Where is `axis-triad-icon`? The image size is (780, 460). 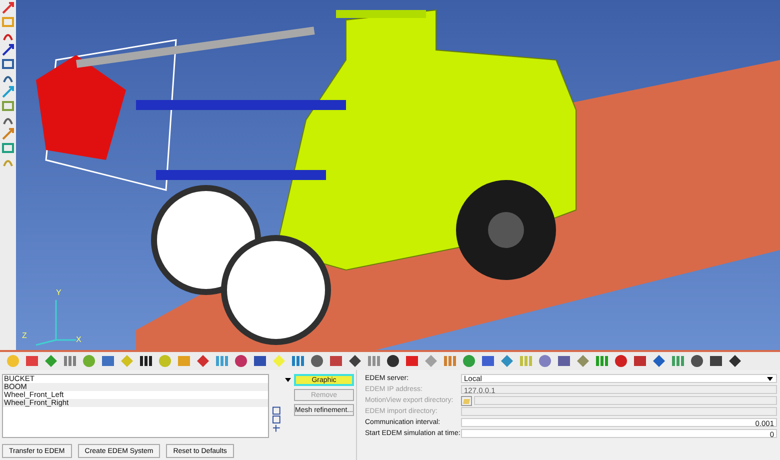
axis-triad-icon is located at coordinates (56, 322).